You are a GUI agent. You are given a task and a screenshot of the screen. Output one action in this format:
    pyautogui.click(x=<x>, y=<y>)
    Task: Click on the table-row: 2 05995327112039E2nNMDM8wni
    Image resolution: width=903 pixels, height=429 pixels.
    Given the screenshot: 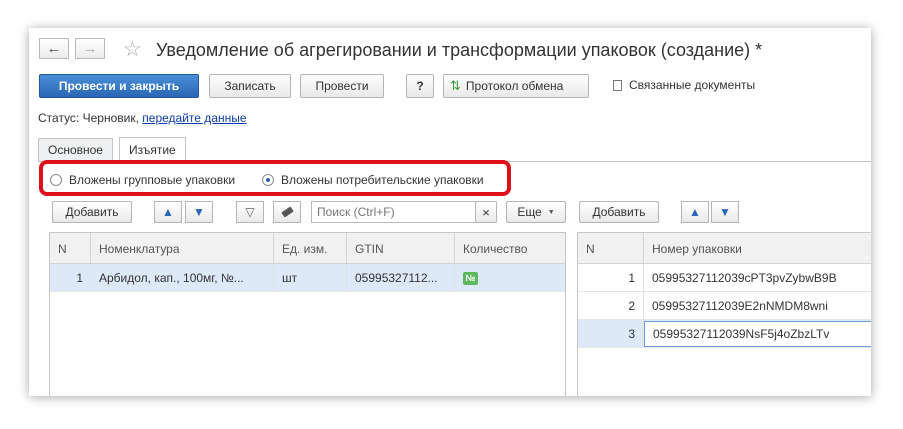 What is the action you would take?
    pyautogui.click(x=724, y=306)
    